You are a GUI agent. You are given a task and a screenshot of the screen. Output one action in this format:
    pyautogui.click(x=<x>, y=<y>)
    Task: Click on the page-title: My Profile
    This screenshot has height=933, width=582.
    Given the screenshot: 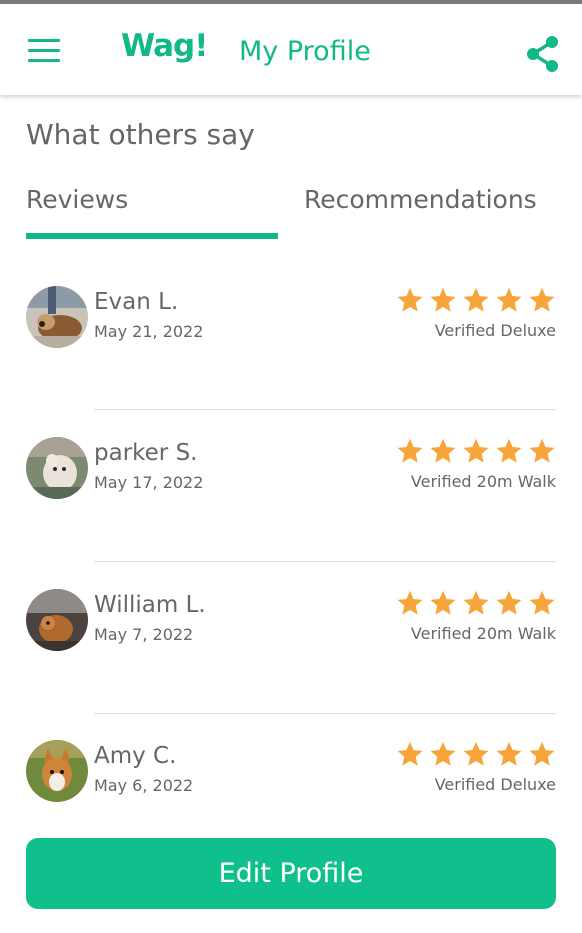 What is the action you would take?
    pyautogui.click(x=305, y=51)
    